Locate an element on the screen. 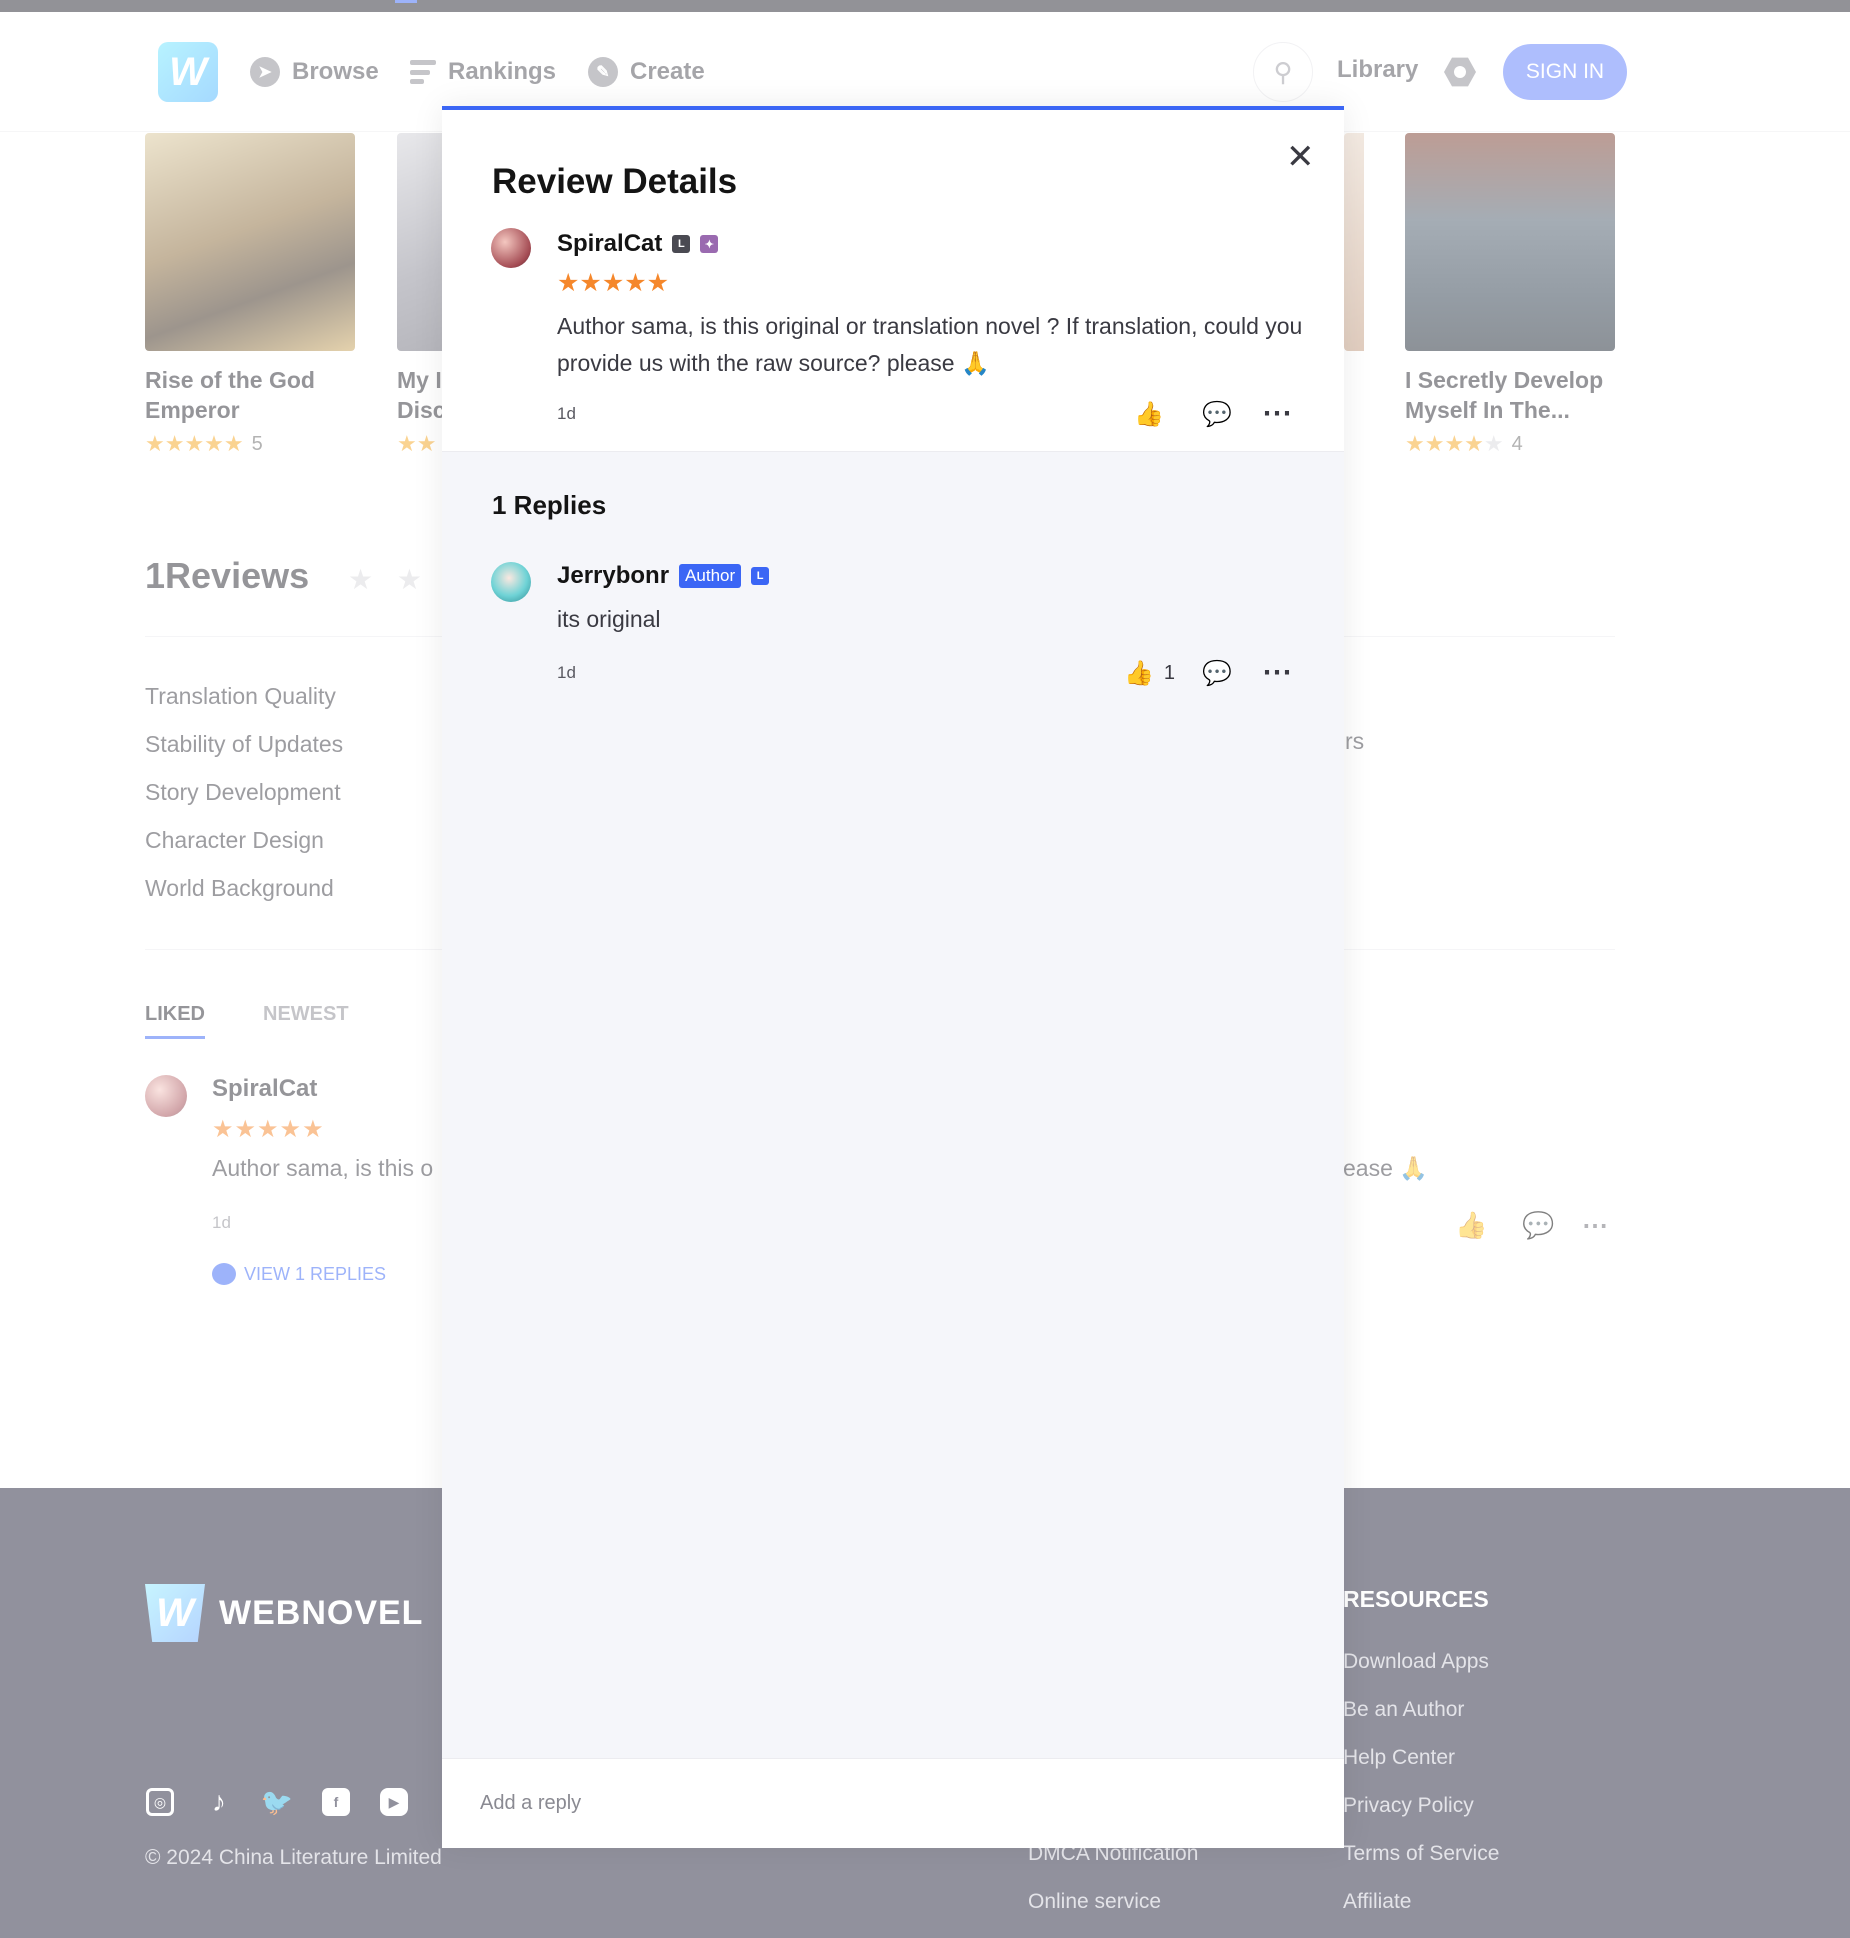 The image size is (1850, 1938). close-icon: ✕ is located at coordinates (1300, 157).